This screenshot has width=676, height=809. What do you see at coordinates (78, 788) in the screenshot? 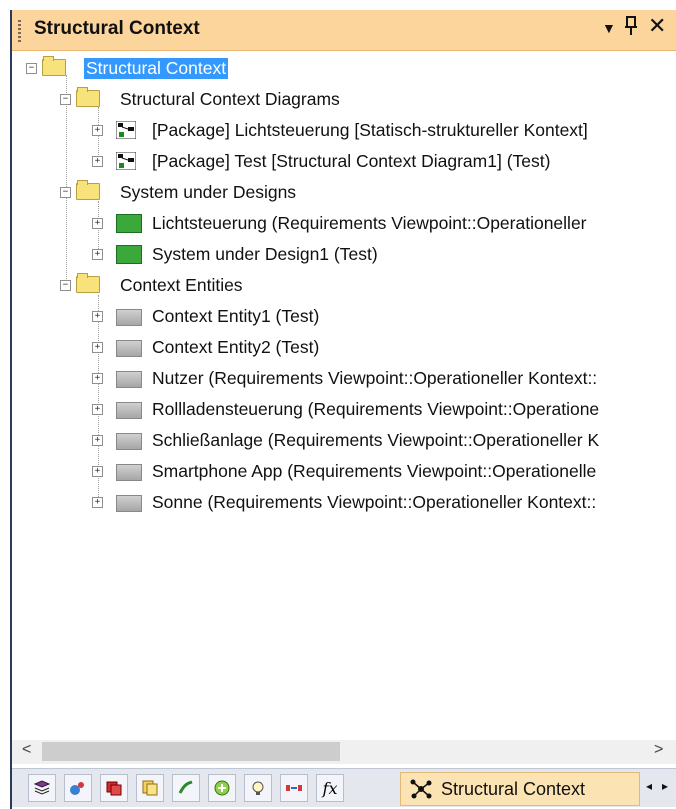
I see `palette-icon` at bounding box center [78, 788].